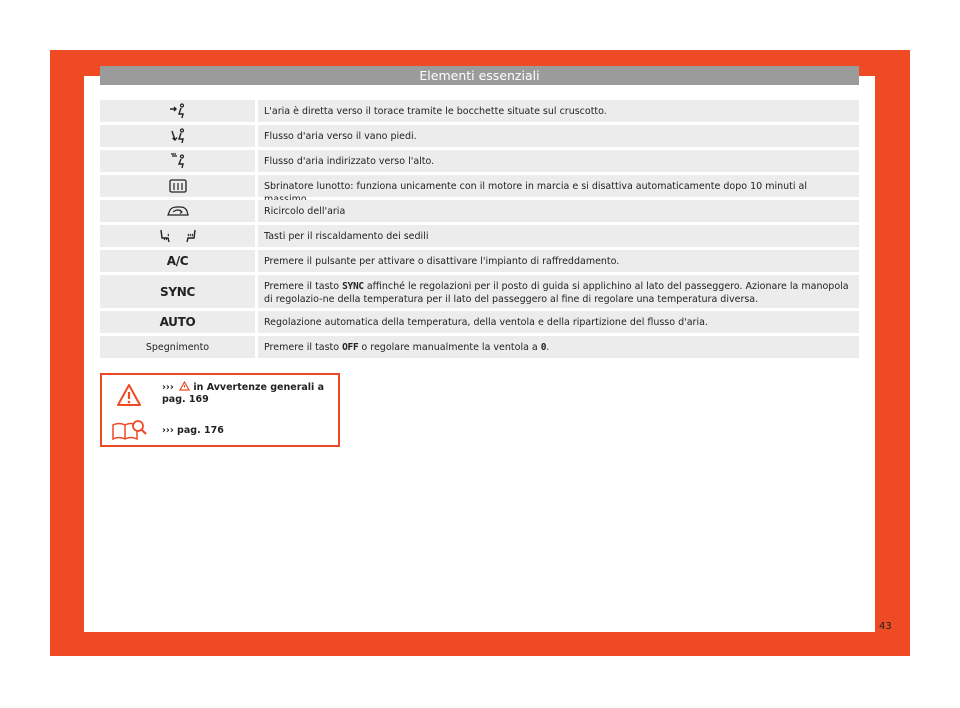 The image size is (960, 708). Describe the element at coordinates (193, 431) in the screenshot. I see `page-reference: ››› pag. 176` at that location.